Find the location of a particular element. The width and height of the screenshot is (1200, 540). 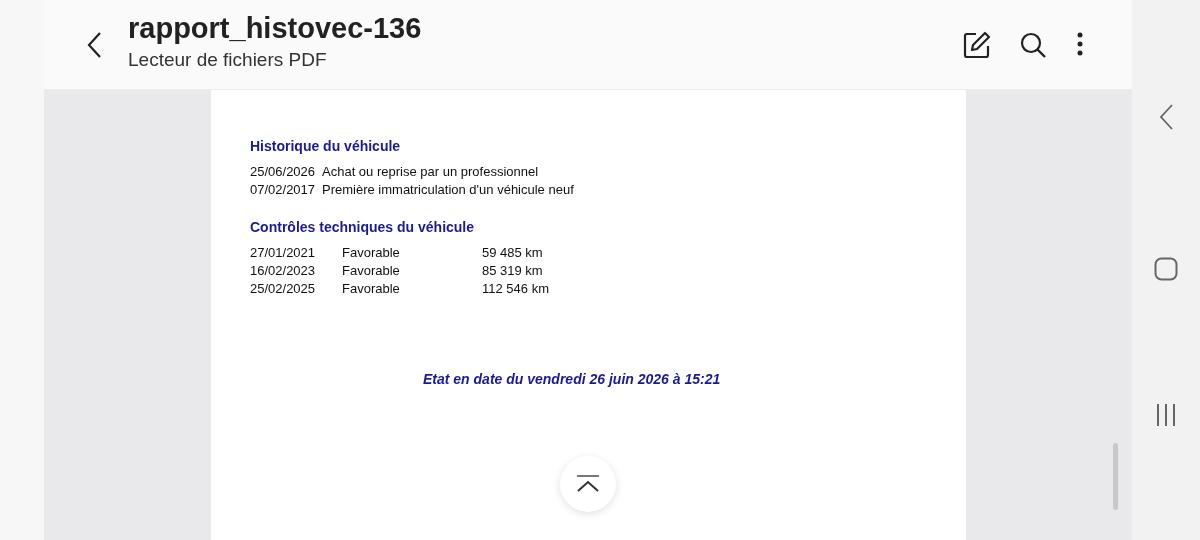

inspection-mileage: 112 546 km is located at coordinates (515, 289).